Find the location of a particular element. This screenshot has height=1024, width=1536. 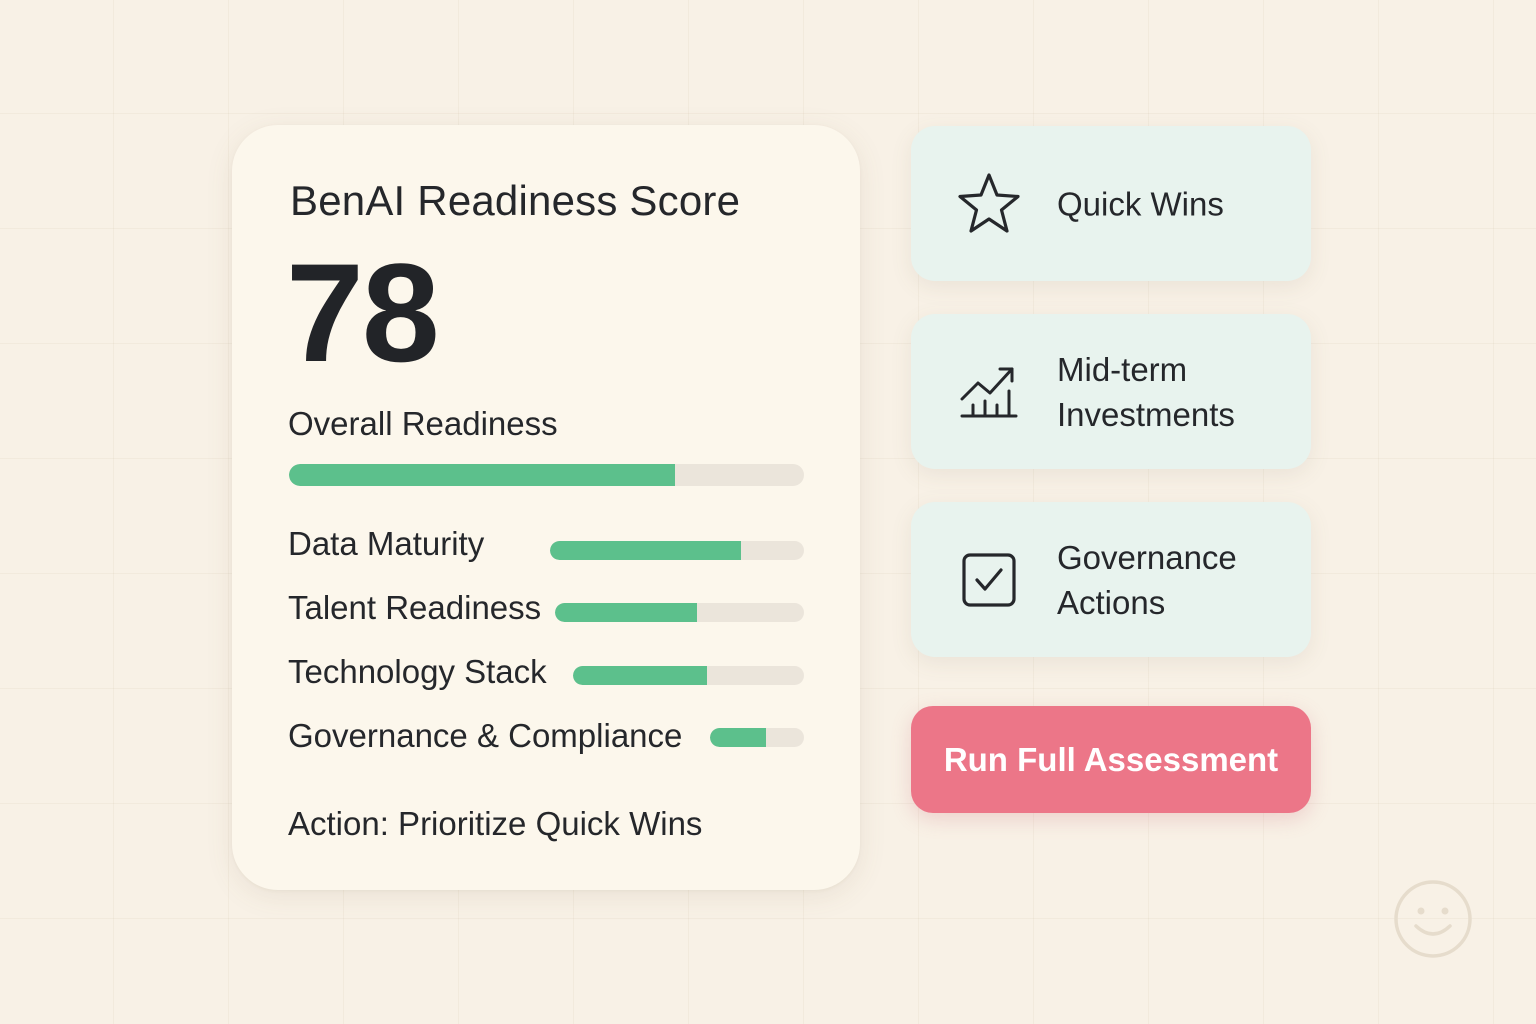

quick-wins-tile: Quick Wins is located at coordinates (1111, 203).